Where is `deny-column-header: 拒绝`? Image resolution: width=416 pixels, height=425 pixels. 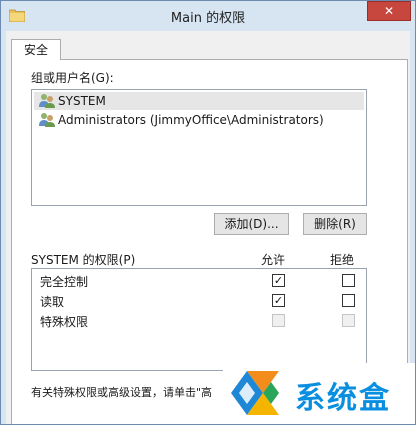 deny-column-header: 拒绝 is located at coordinates (342, 260).